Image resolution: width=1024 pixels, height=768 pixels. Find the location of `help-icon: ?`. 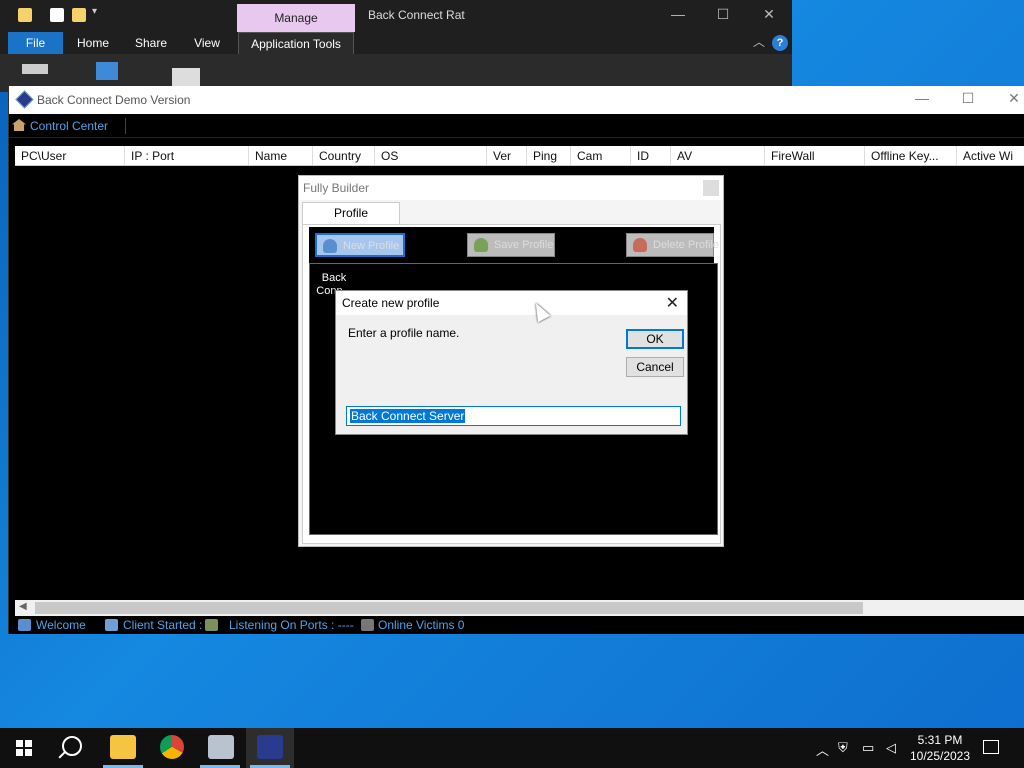

help-icon: ? is located at coordinates (780, 43).